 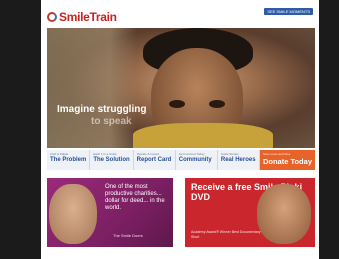 I want to click on promo-dvd-child-photo, so click(x=284, y=214).